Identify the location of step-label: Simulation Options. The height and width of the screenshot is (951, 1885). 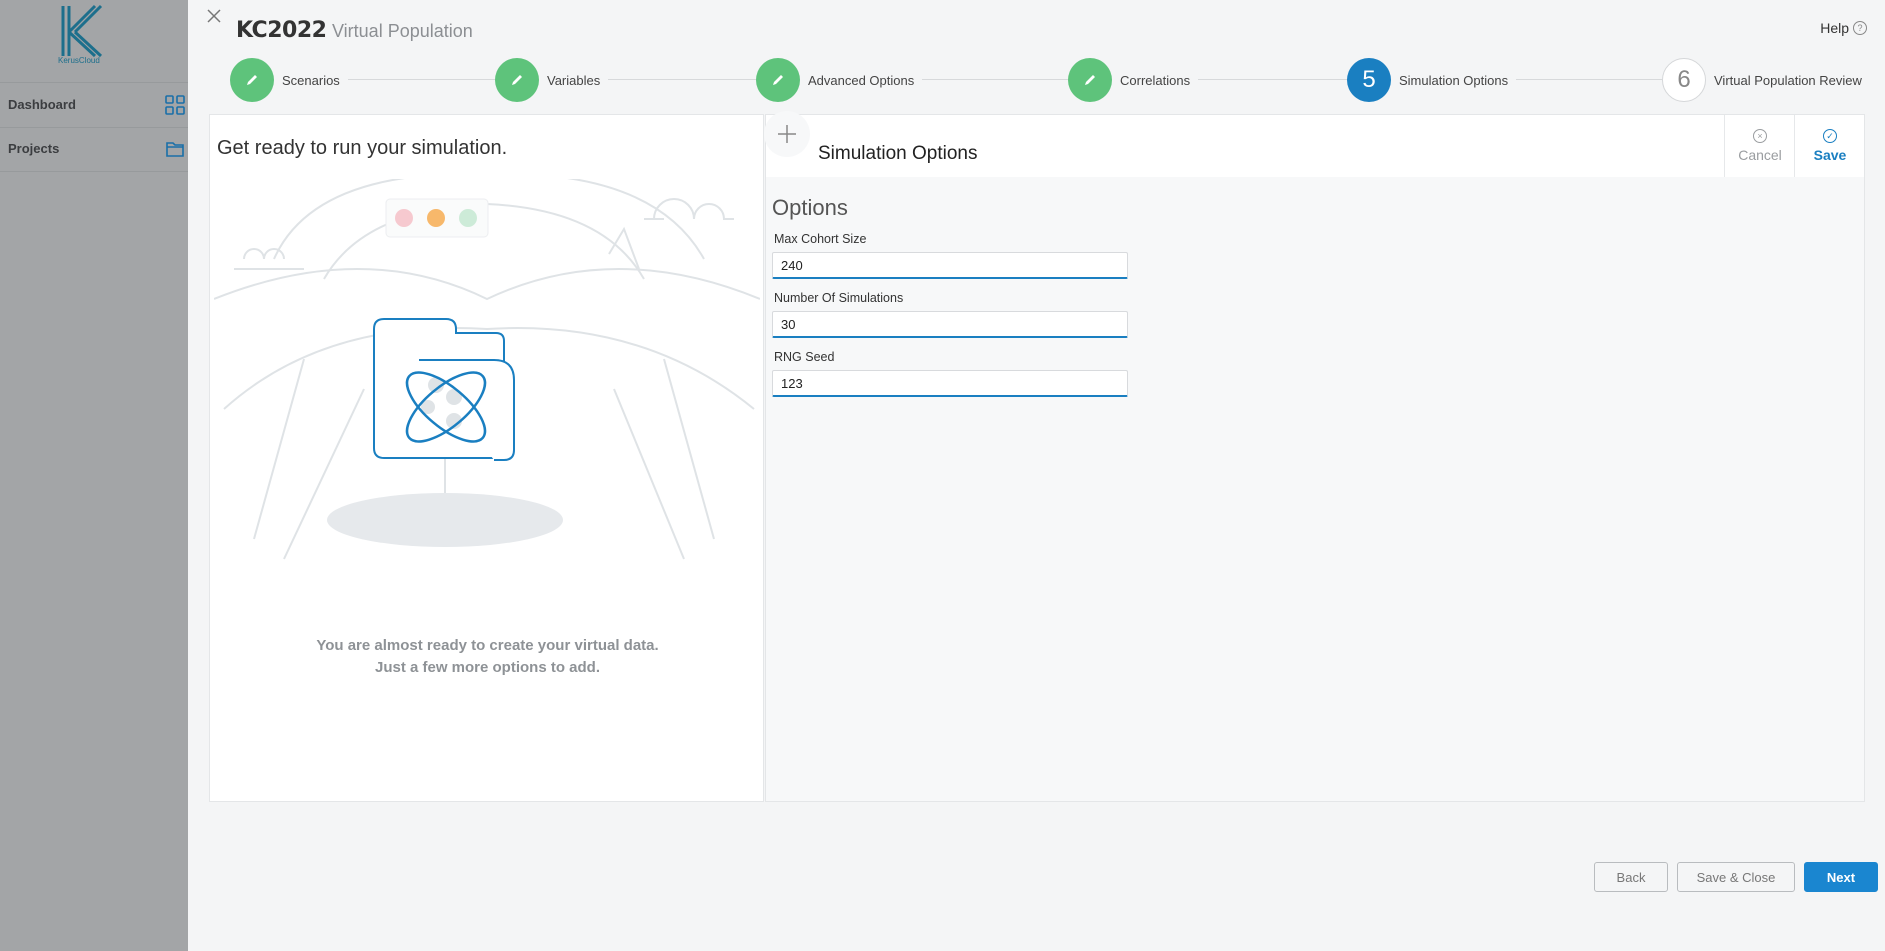
(1454, 80).